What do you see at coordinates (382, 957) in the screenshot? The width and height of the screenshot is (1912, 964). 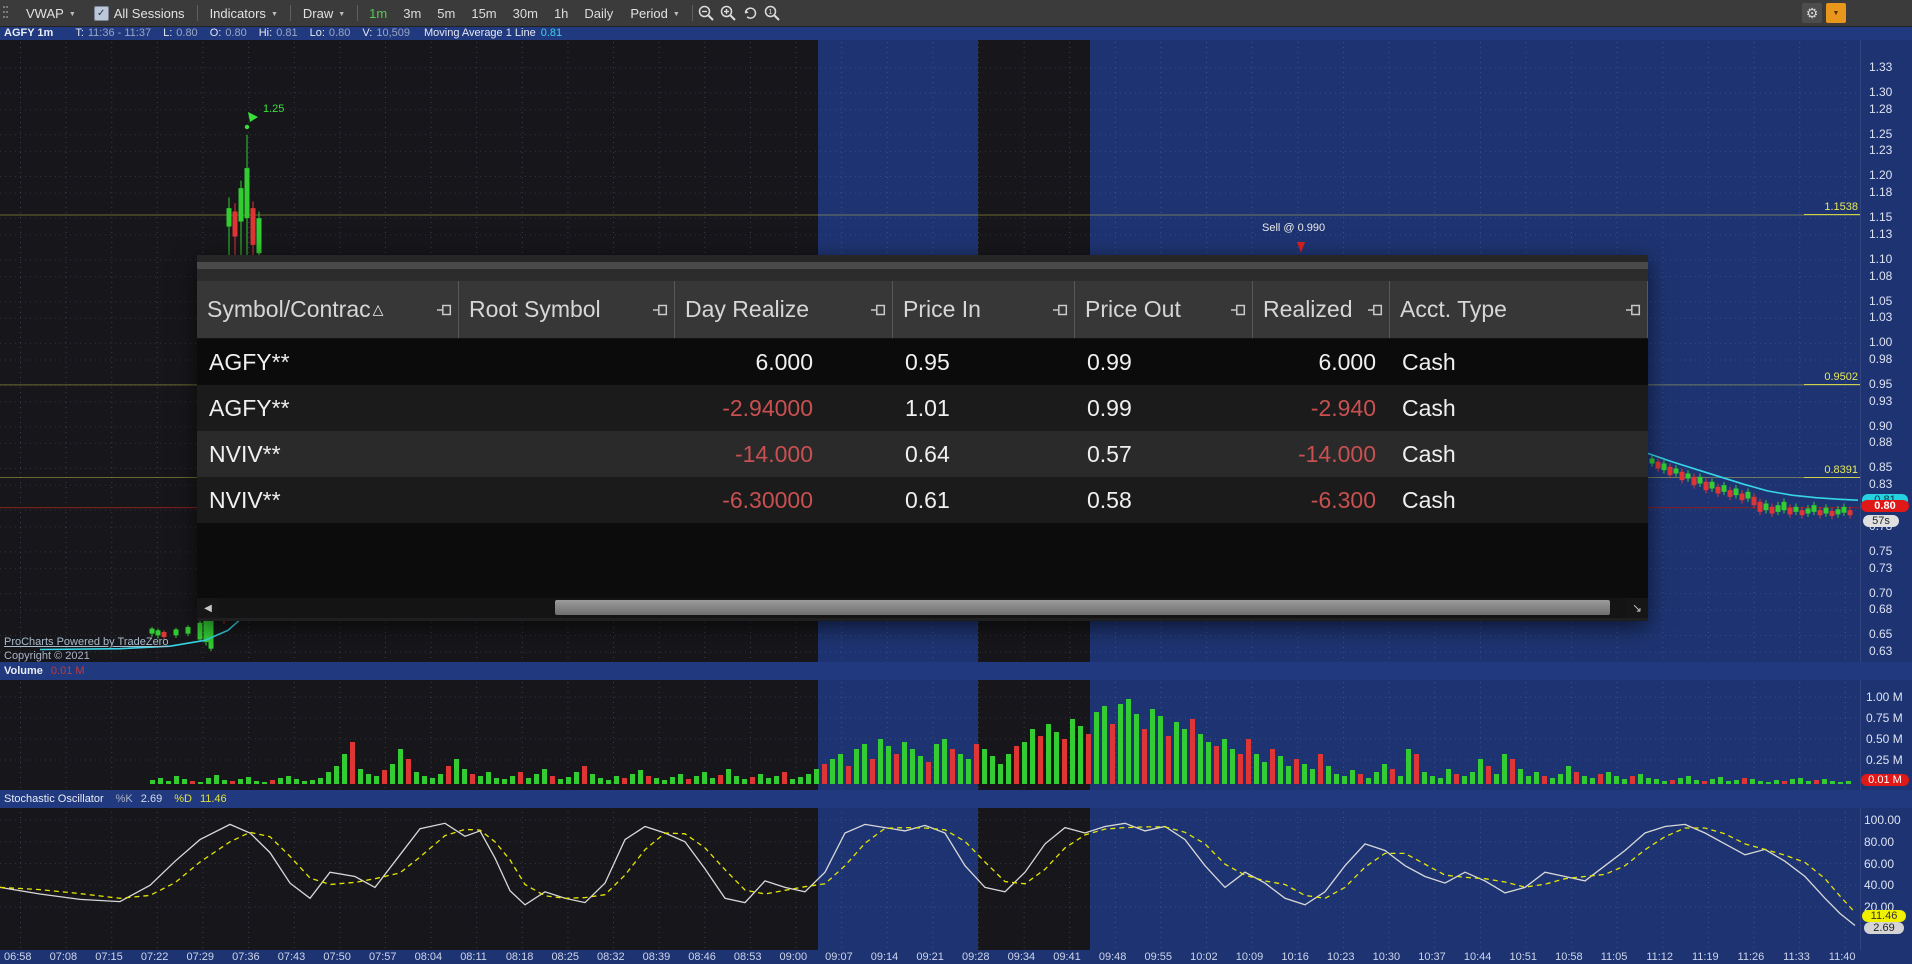 I see `time-label: 07:57` at bounding box center [382, 957].